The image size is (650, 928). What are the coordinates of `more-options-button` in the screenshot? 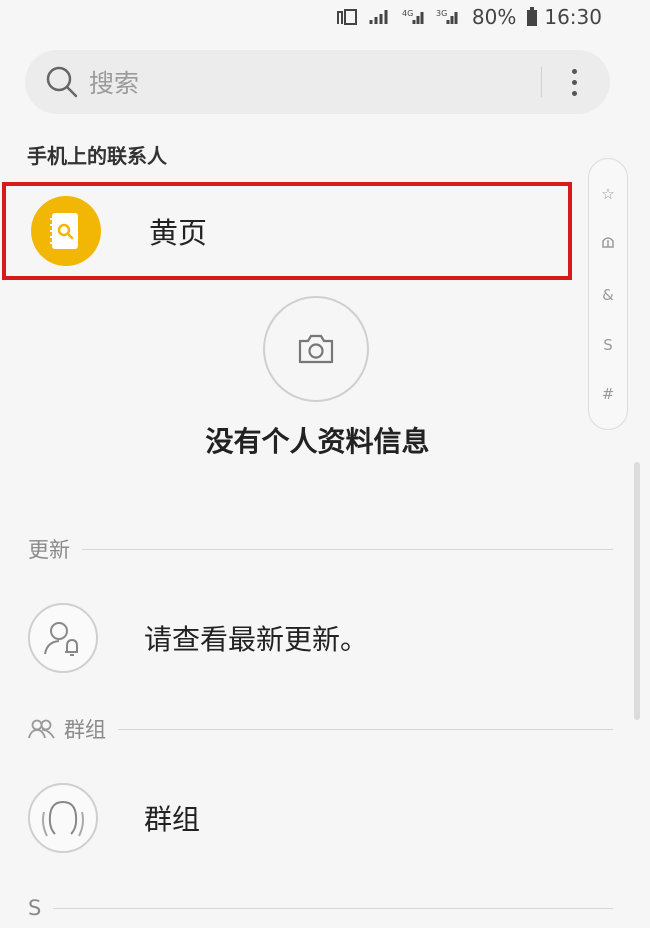 It's located at (574, 82).